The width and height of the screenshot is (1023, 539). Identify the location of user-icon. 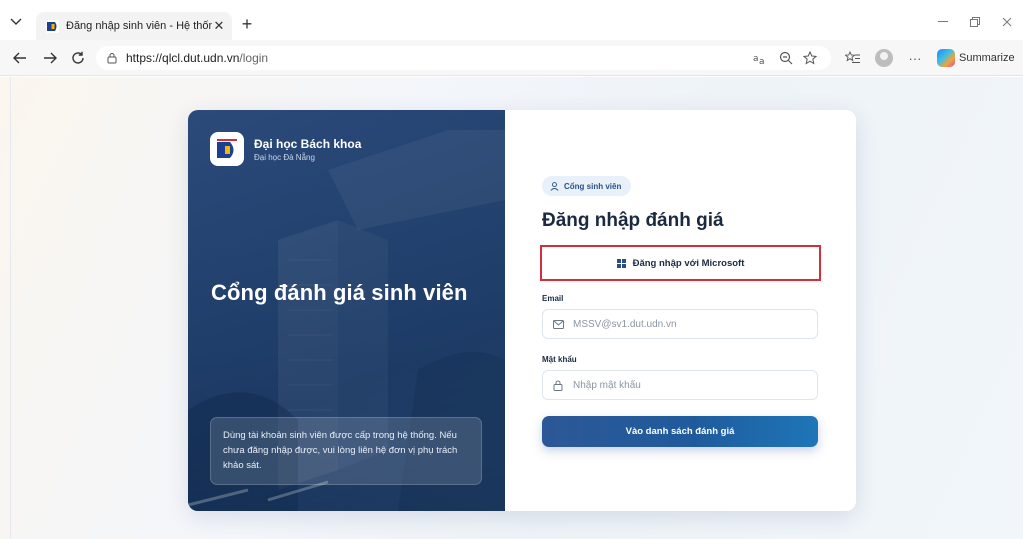
(554, 186).